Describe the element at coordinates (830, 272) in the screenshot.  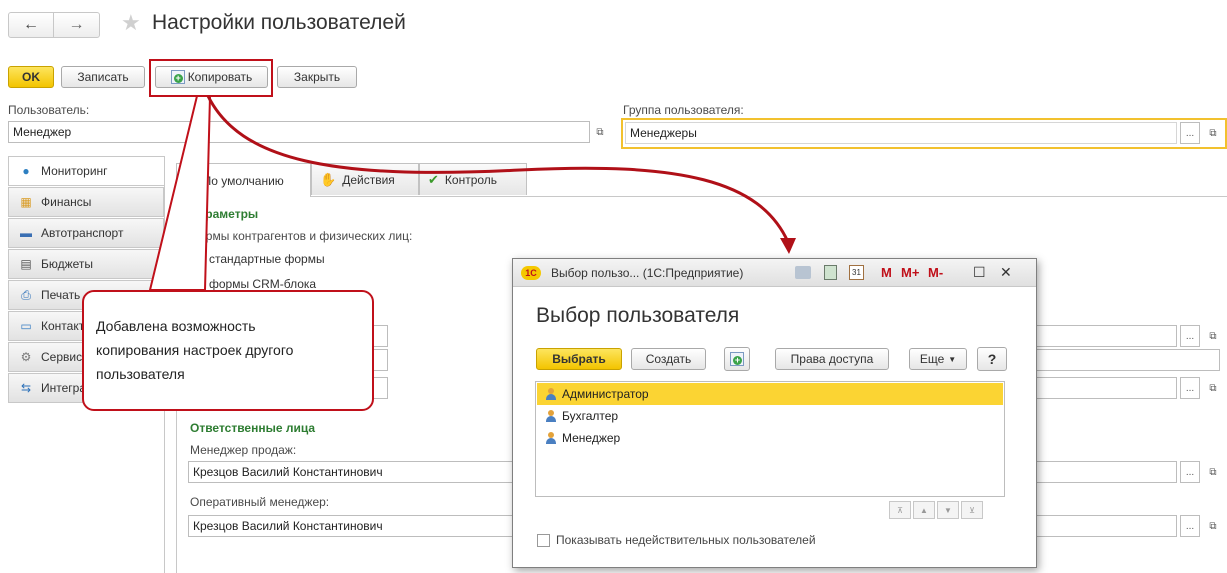
I see `calculator-icon` at that location.